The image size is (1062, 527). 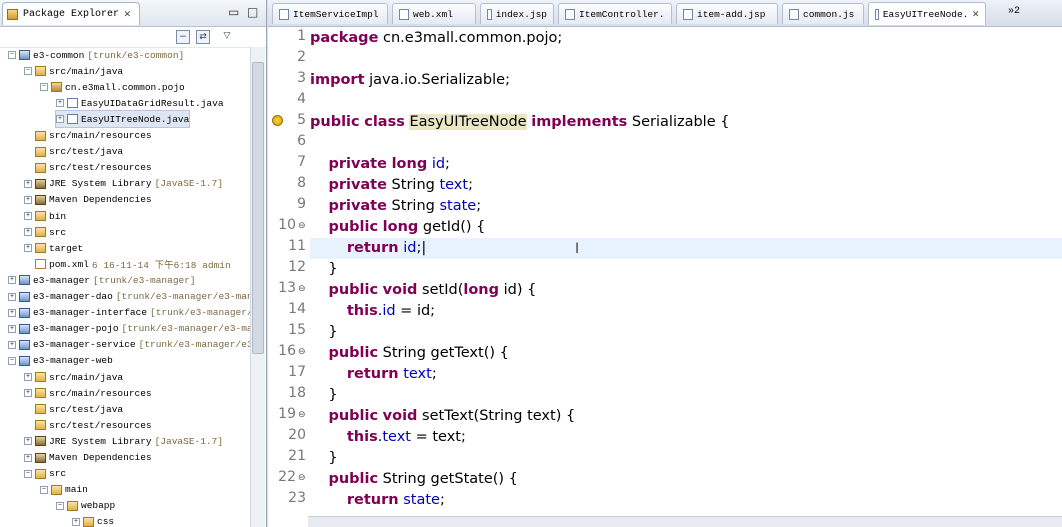 What do you see at coordinates (686, 80) in the screenshot?
I see `code-line: import java.io.Serializable;` at bounding box center [686, 80].